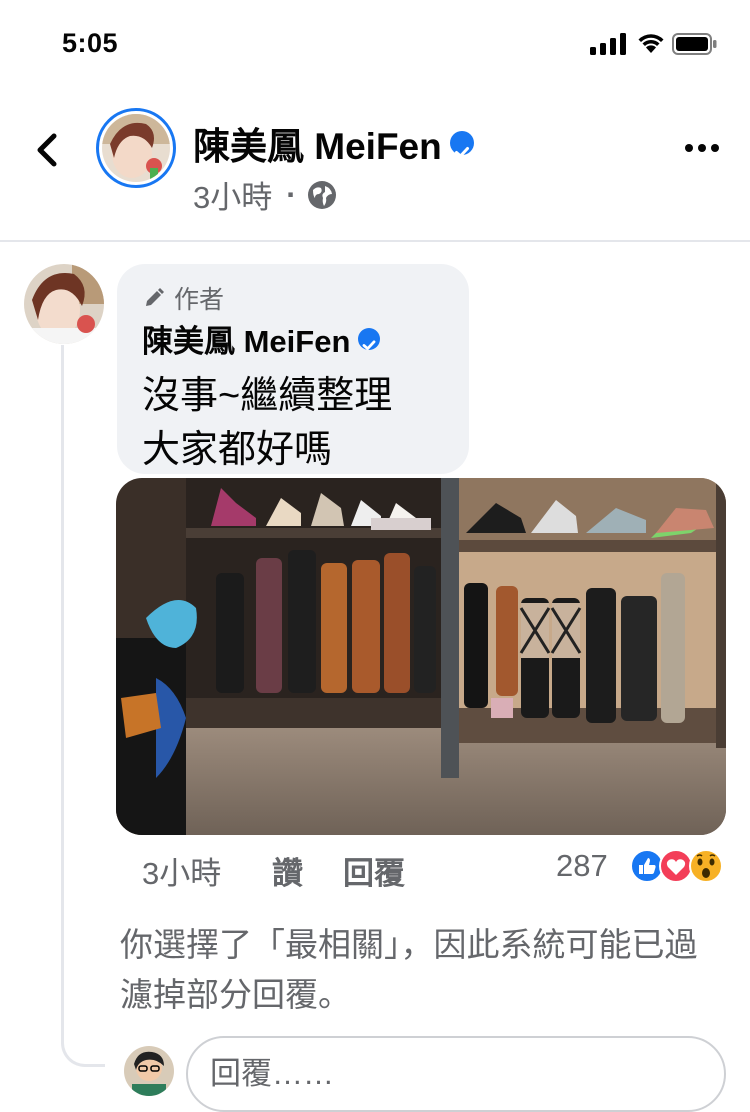 This screenshot has height=1112, width=750. I want to click on battery-icon, so click(694, 44).